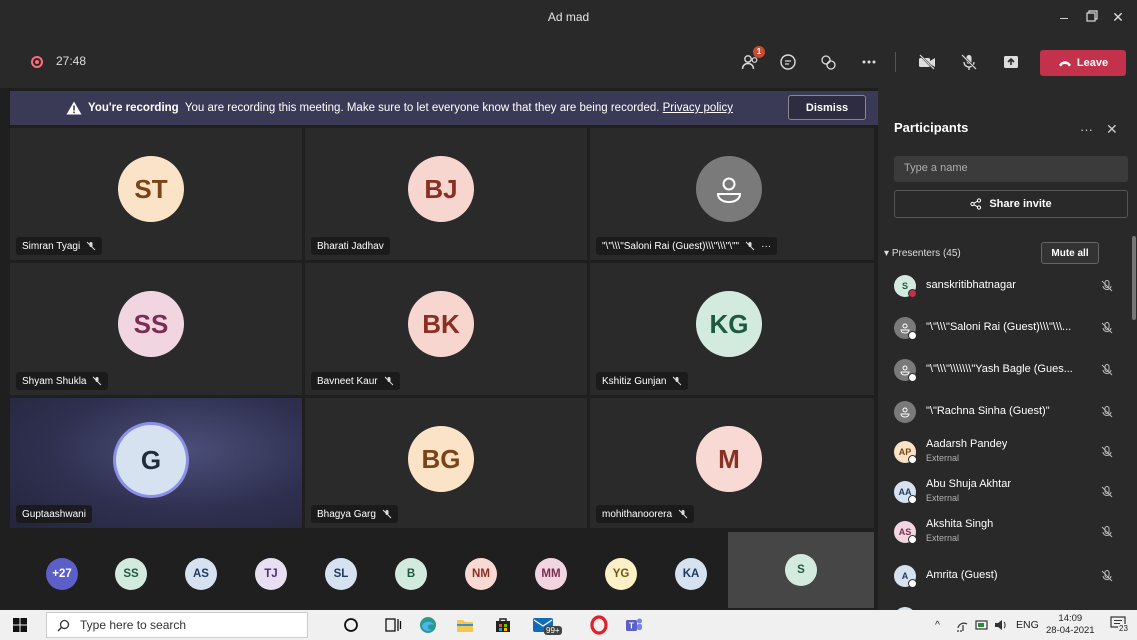  Describe the element at coordinates (441, 189) in the screenshot. I see `participant-avatar: BJ` at that location.